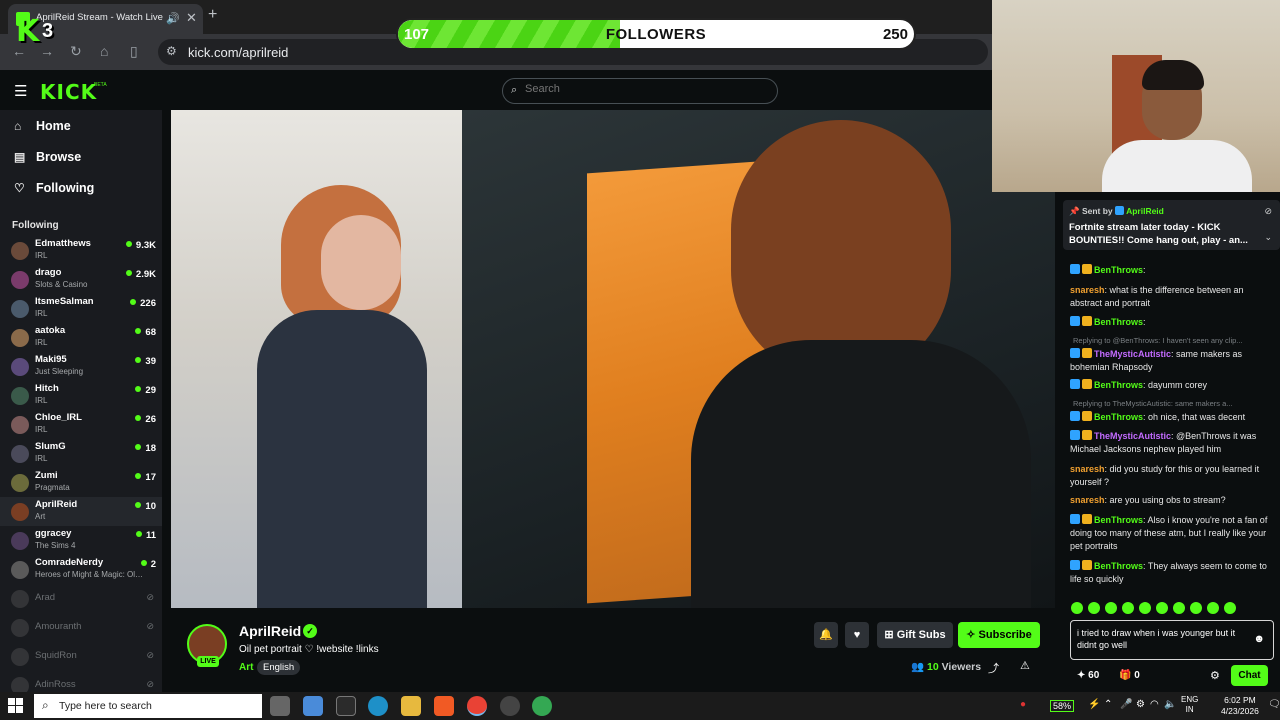 This screenshot has width=1280, height=720. I want to click on sidebar-channel-chloe_irl: Chloe_IRL IRL 26, so click(81, 424).